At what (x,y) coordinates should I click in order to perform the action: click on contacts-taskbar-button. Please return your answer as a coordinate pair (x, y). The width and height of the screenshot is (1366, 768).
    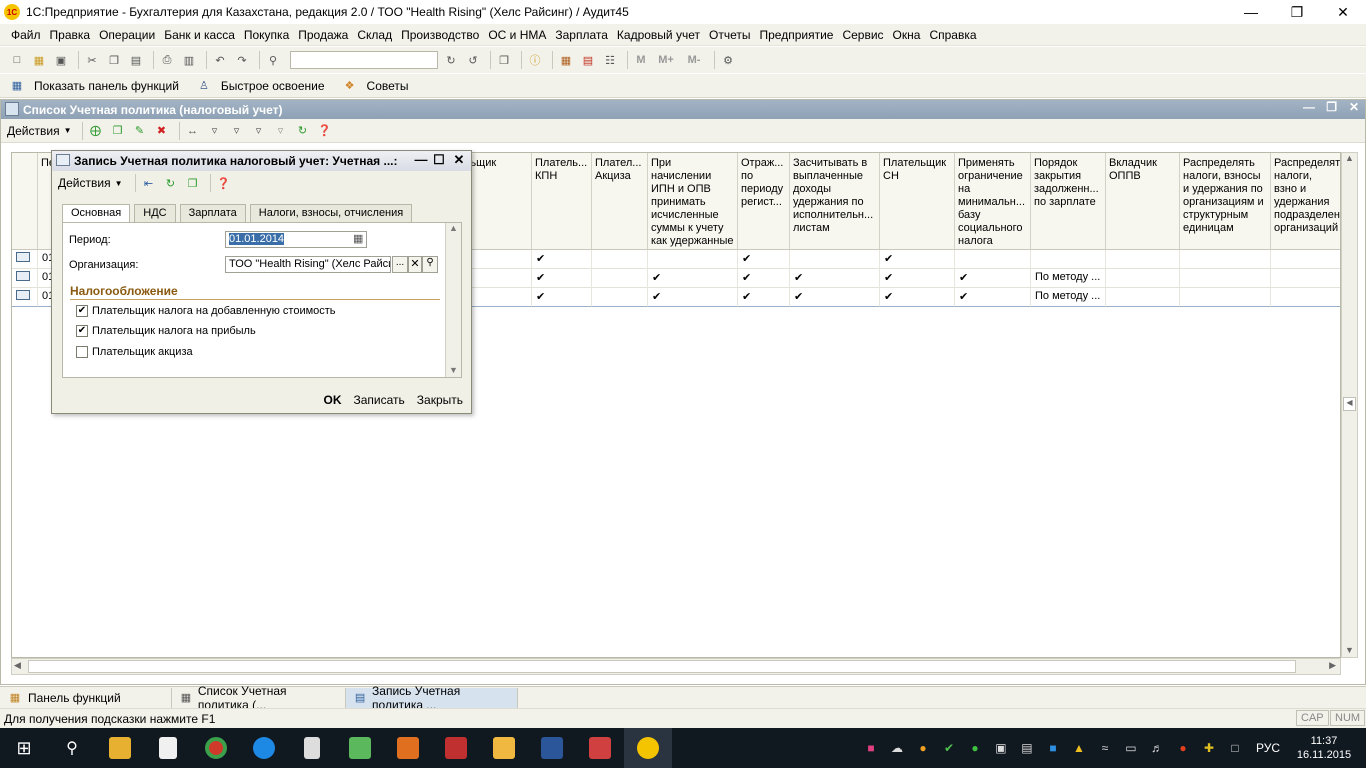
    Looking at the image, I should click on (360, 748).